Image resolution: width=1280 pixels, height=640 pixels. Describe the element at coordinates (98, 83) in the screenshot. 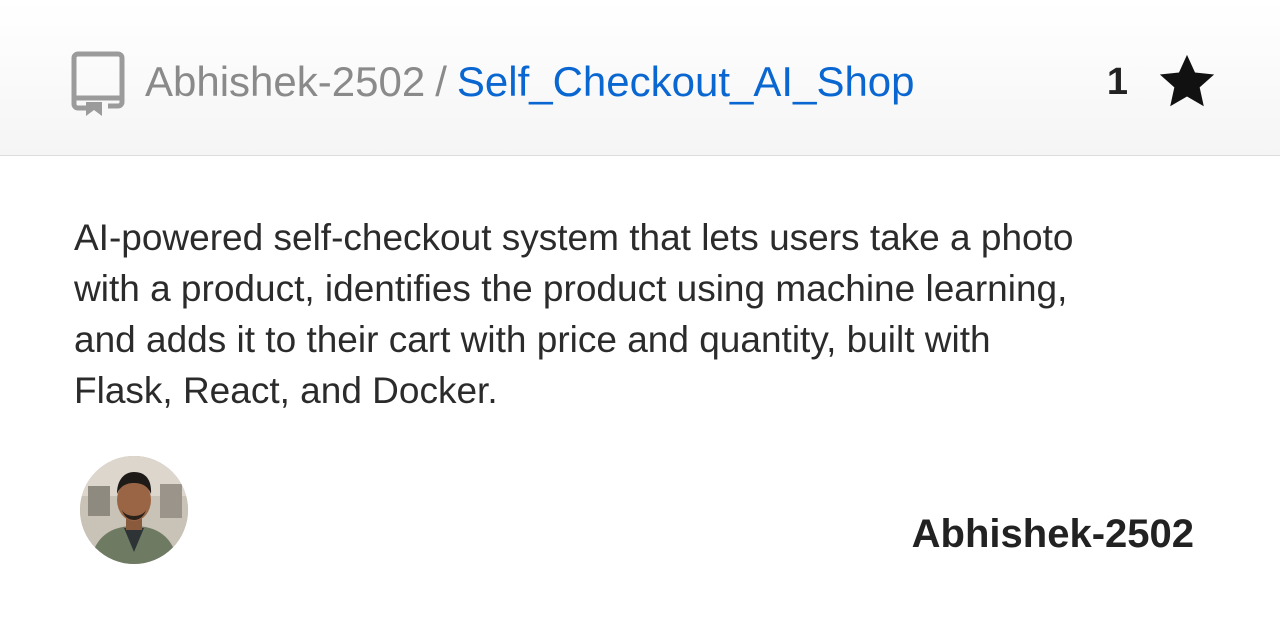

I see `repo-book-icon` at that location.